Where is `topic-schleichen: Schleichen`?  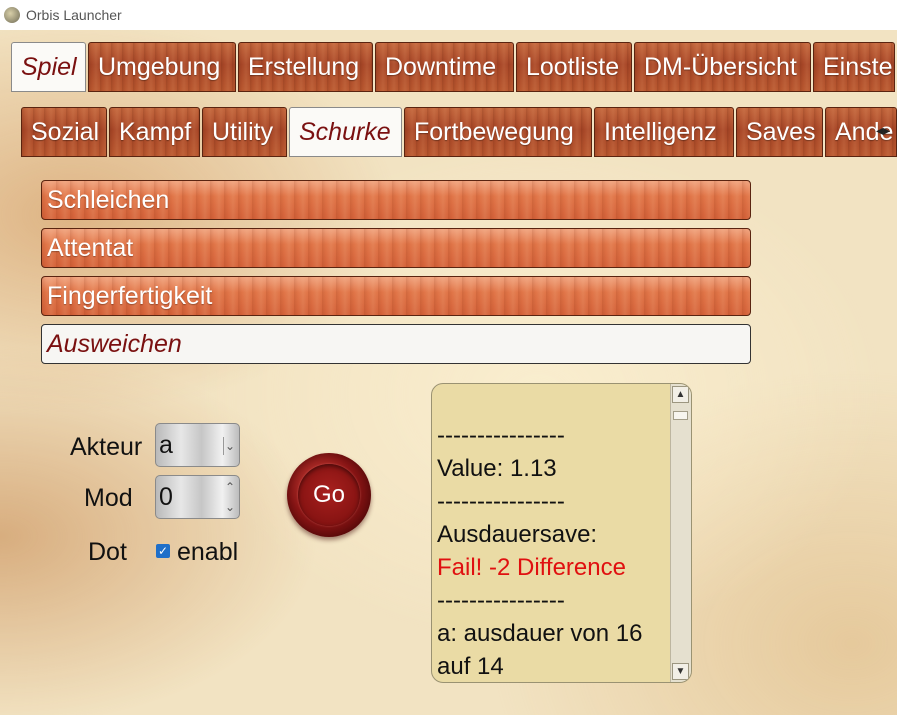 topic-schleichen: Schleichen is located at coordinates (396, 200).